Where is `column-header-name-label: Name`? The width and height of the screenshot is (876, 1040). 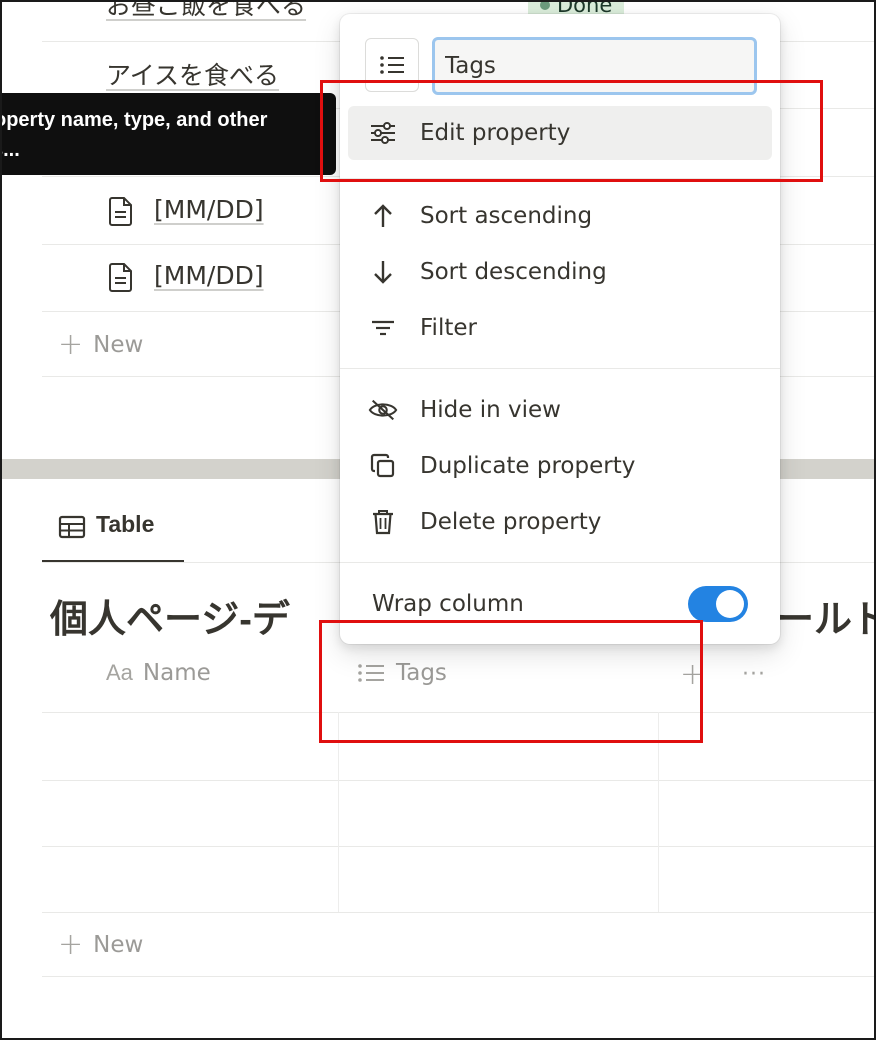 column-header-name-label: Name is located at coordinates (176, 673).